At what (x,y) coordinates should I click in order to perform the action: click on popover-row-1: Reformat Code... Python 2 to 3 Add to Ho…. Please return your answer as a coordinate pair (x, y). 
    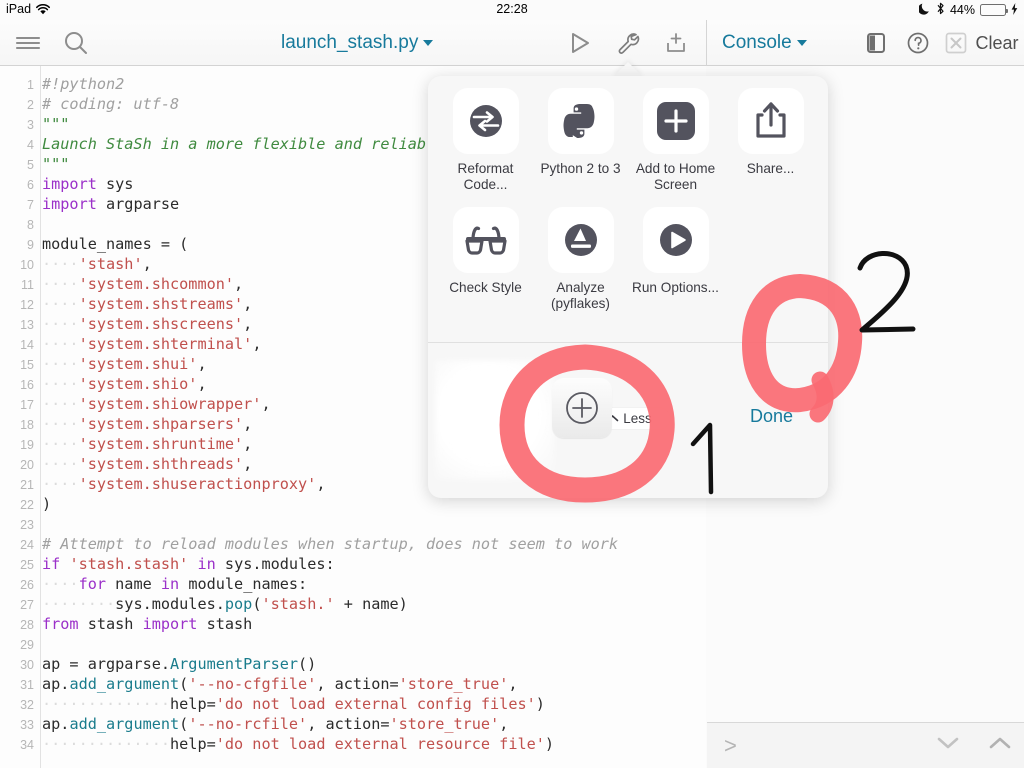
    Looking at the image, I should click on (628, 140).